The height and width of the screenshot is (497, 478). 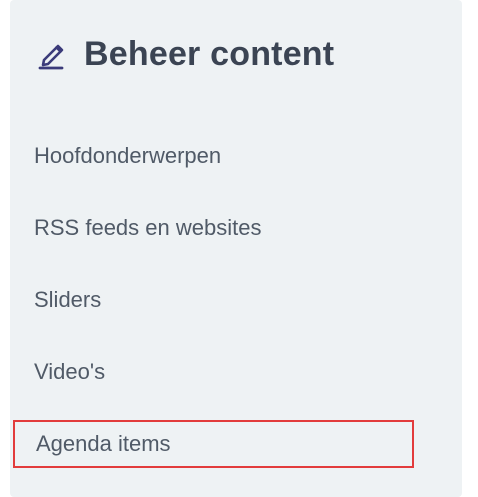 I want to click on sidebar-item-videos: Video's, so click(x=236, y=372).